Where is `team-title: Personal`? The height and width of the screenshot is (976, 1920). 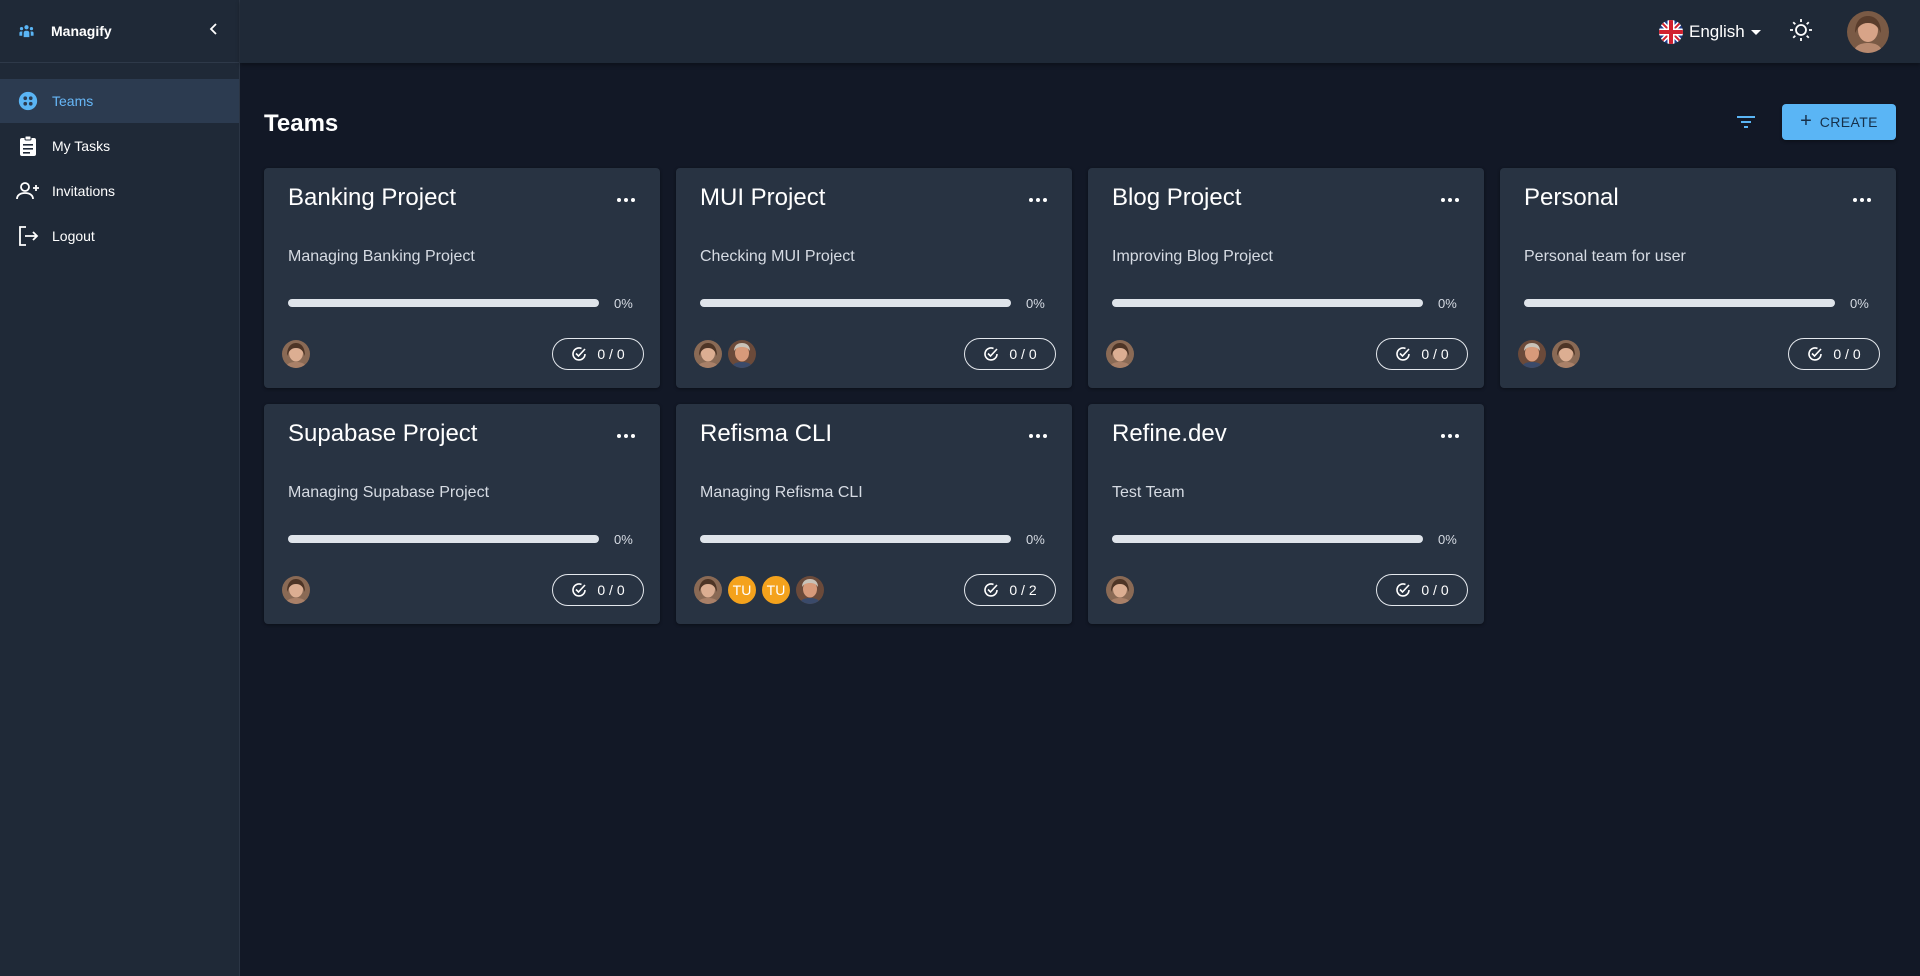
team-title: Personal is located at coordinates (1571, 197).